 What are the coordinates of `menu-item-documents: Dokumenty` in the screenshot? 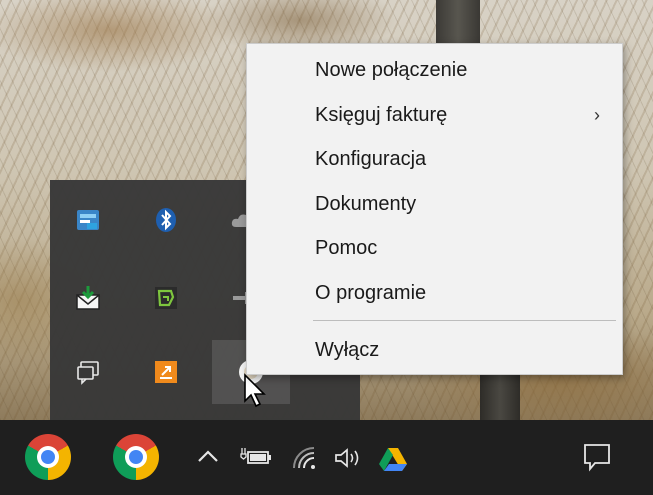 It's located at (434, 204).